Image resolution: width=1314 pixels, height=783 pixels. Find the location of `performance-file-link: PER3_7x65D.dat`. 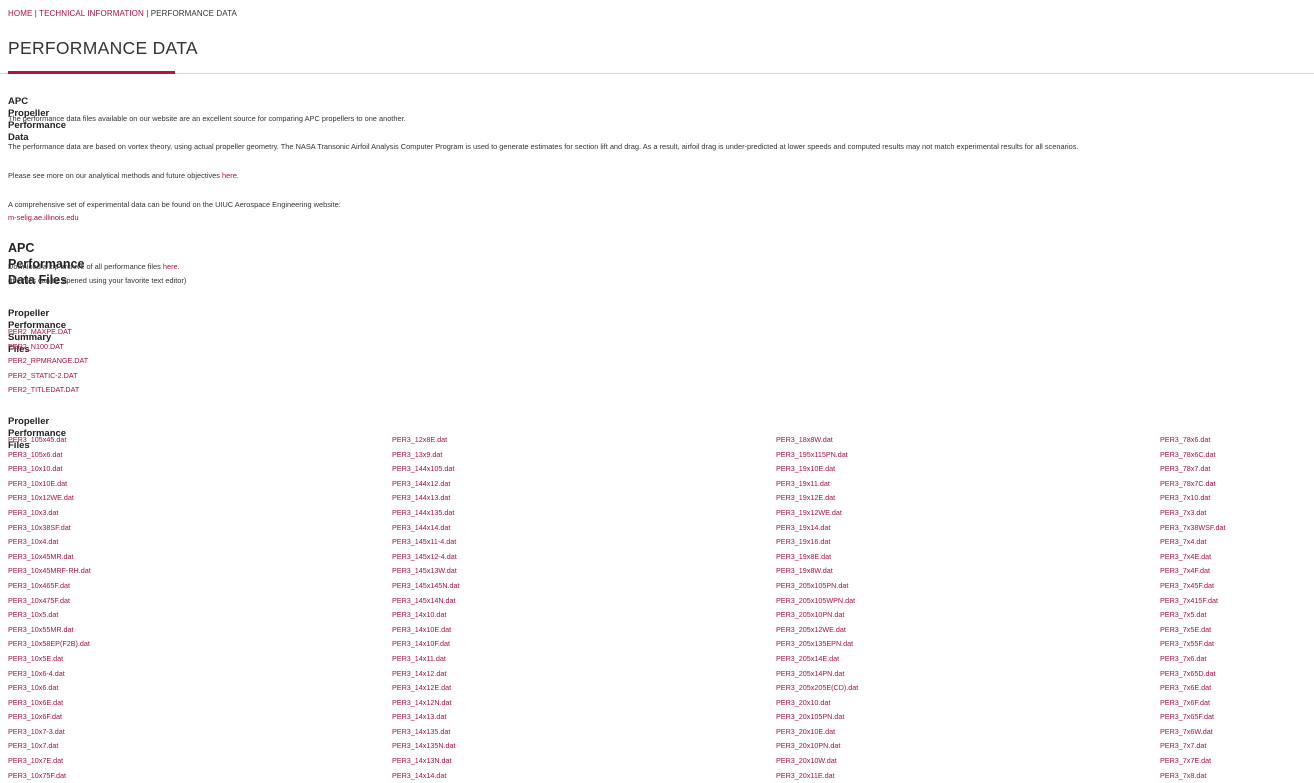

performance-file-link: PER3_7x65D.dat is located at coordinates (1188, 673).